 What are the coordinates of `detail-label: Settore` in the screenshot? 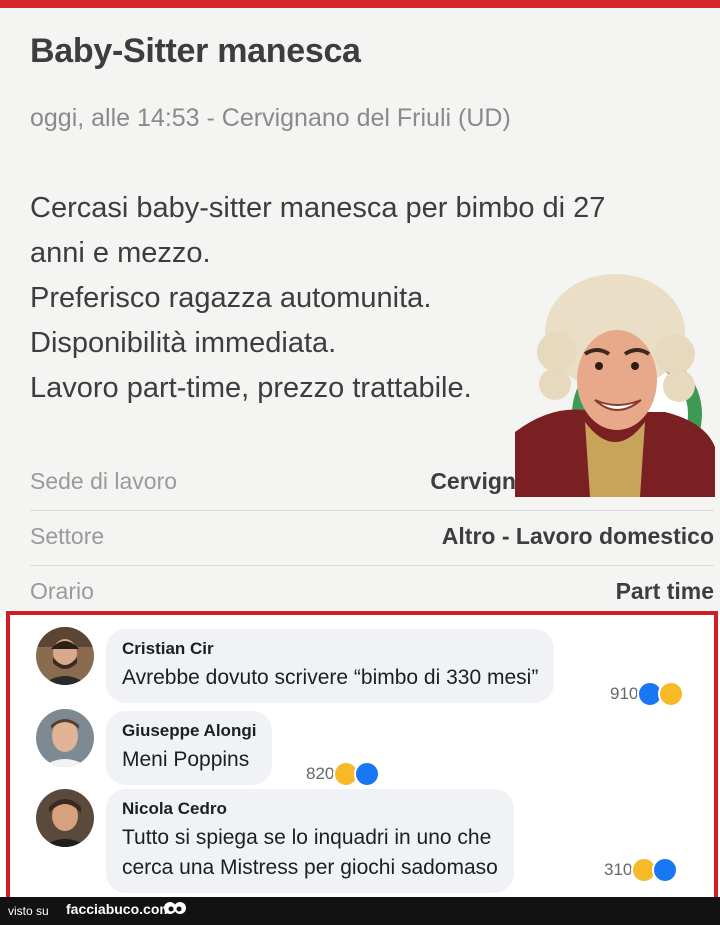 It's located at (67, 536).